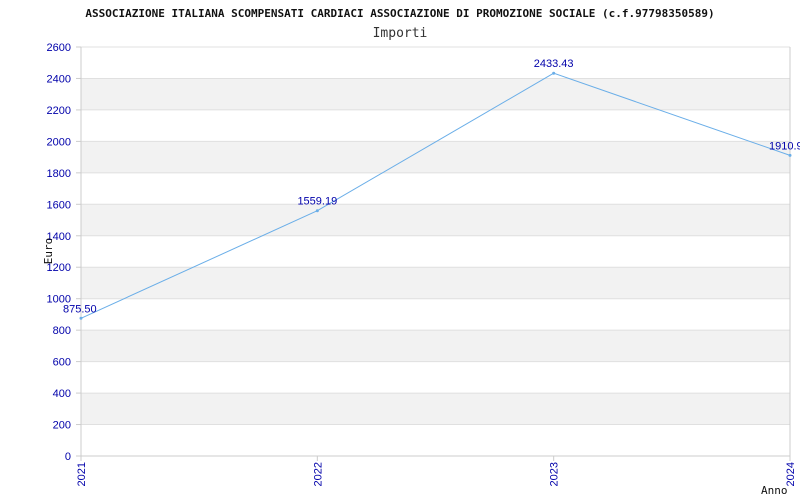 The image size is (800, 500). What do you see at coordinates (62, 363) in the screenshot?
I see `y-tick-label: 600` at bounding box center [62, 363].